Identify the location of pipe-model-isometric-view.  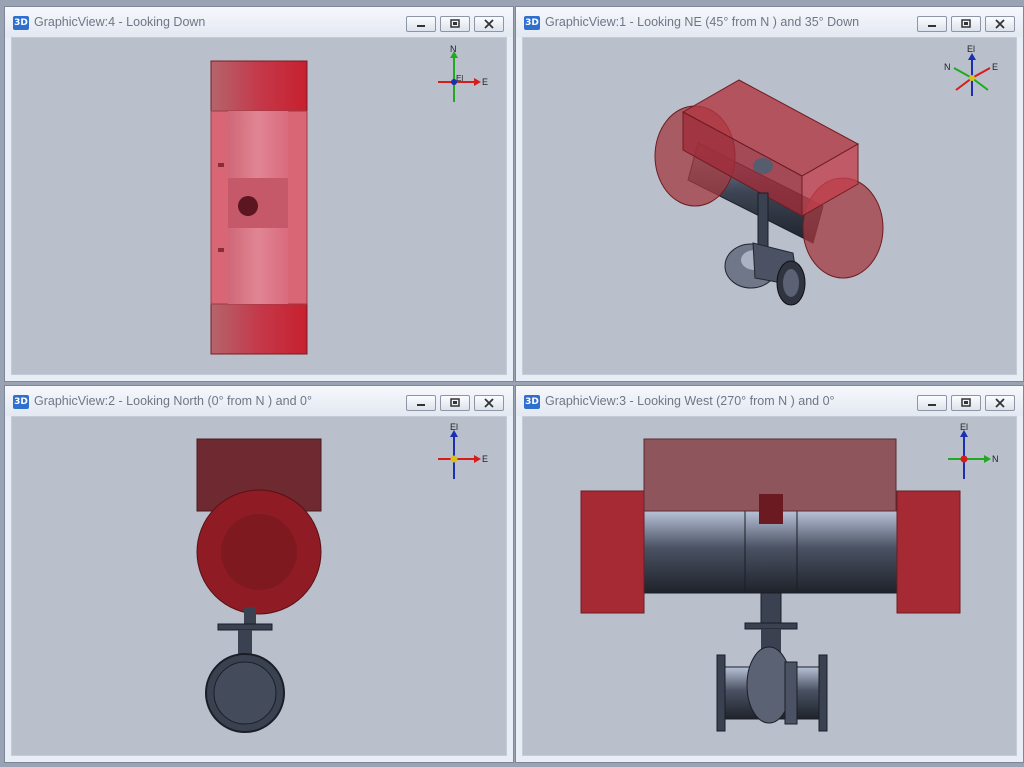
(769, 192).